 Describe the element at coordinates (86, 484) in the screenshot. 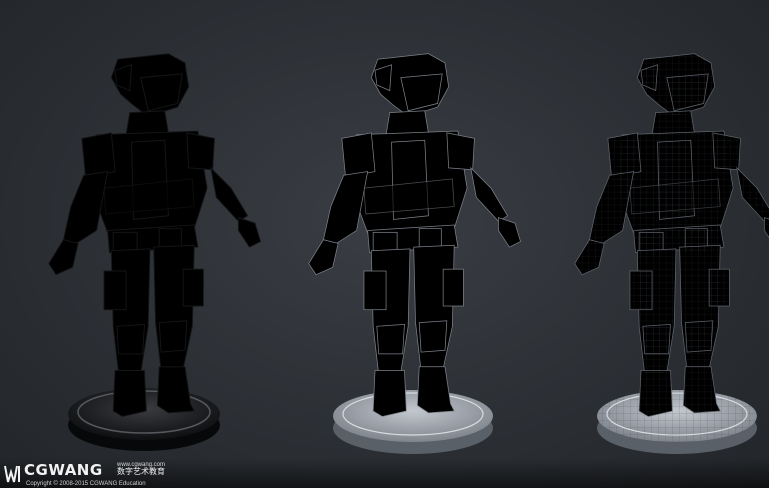

I see `watermark-copyright: Copyright © 2008-2015 CGWANG Education` at that location.